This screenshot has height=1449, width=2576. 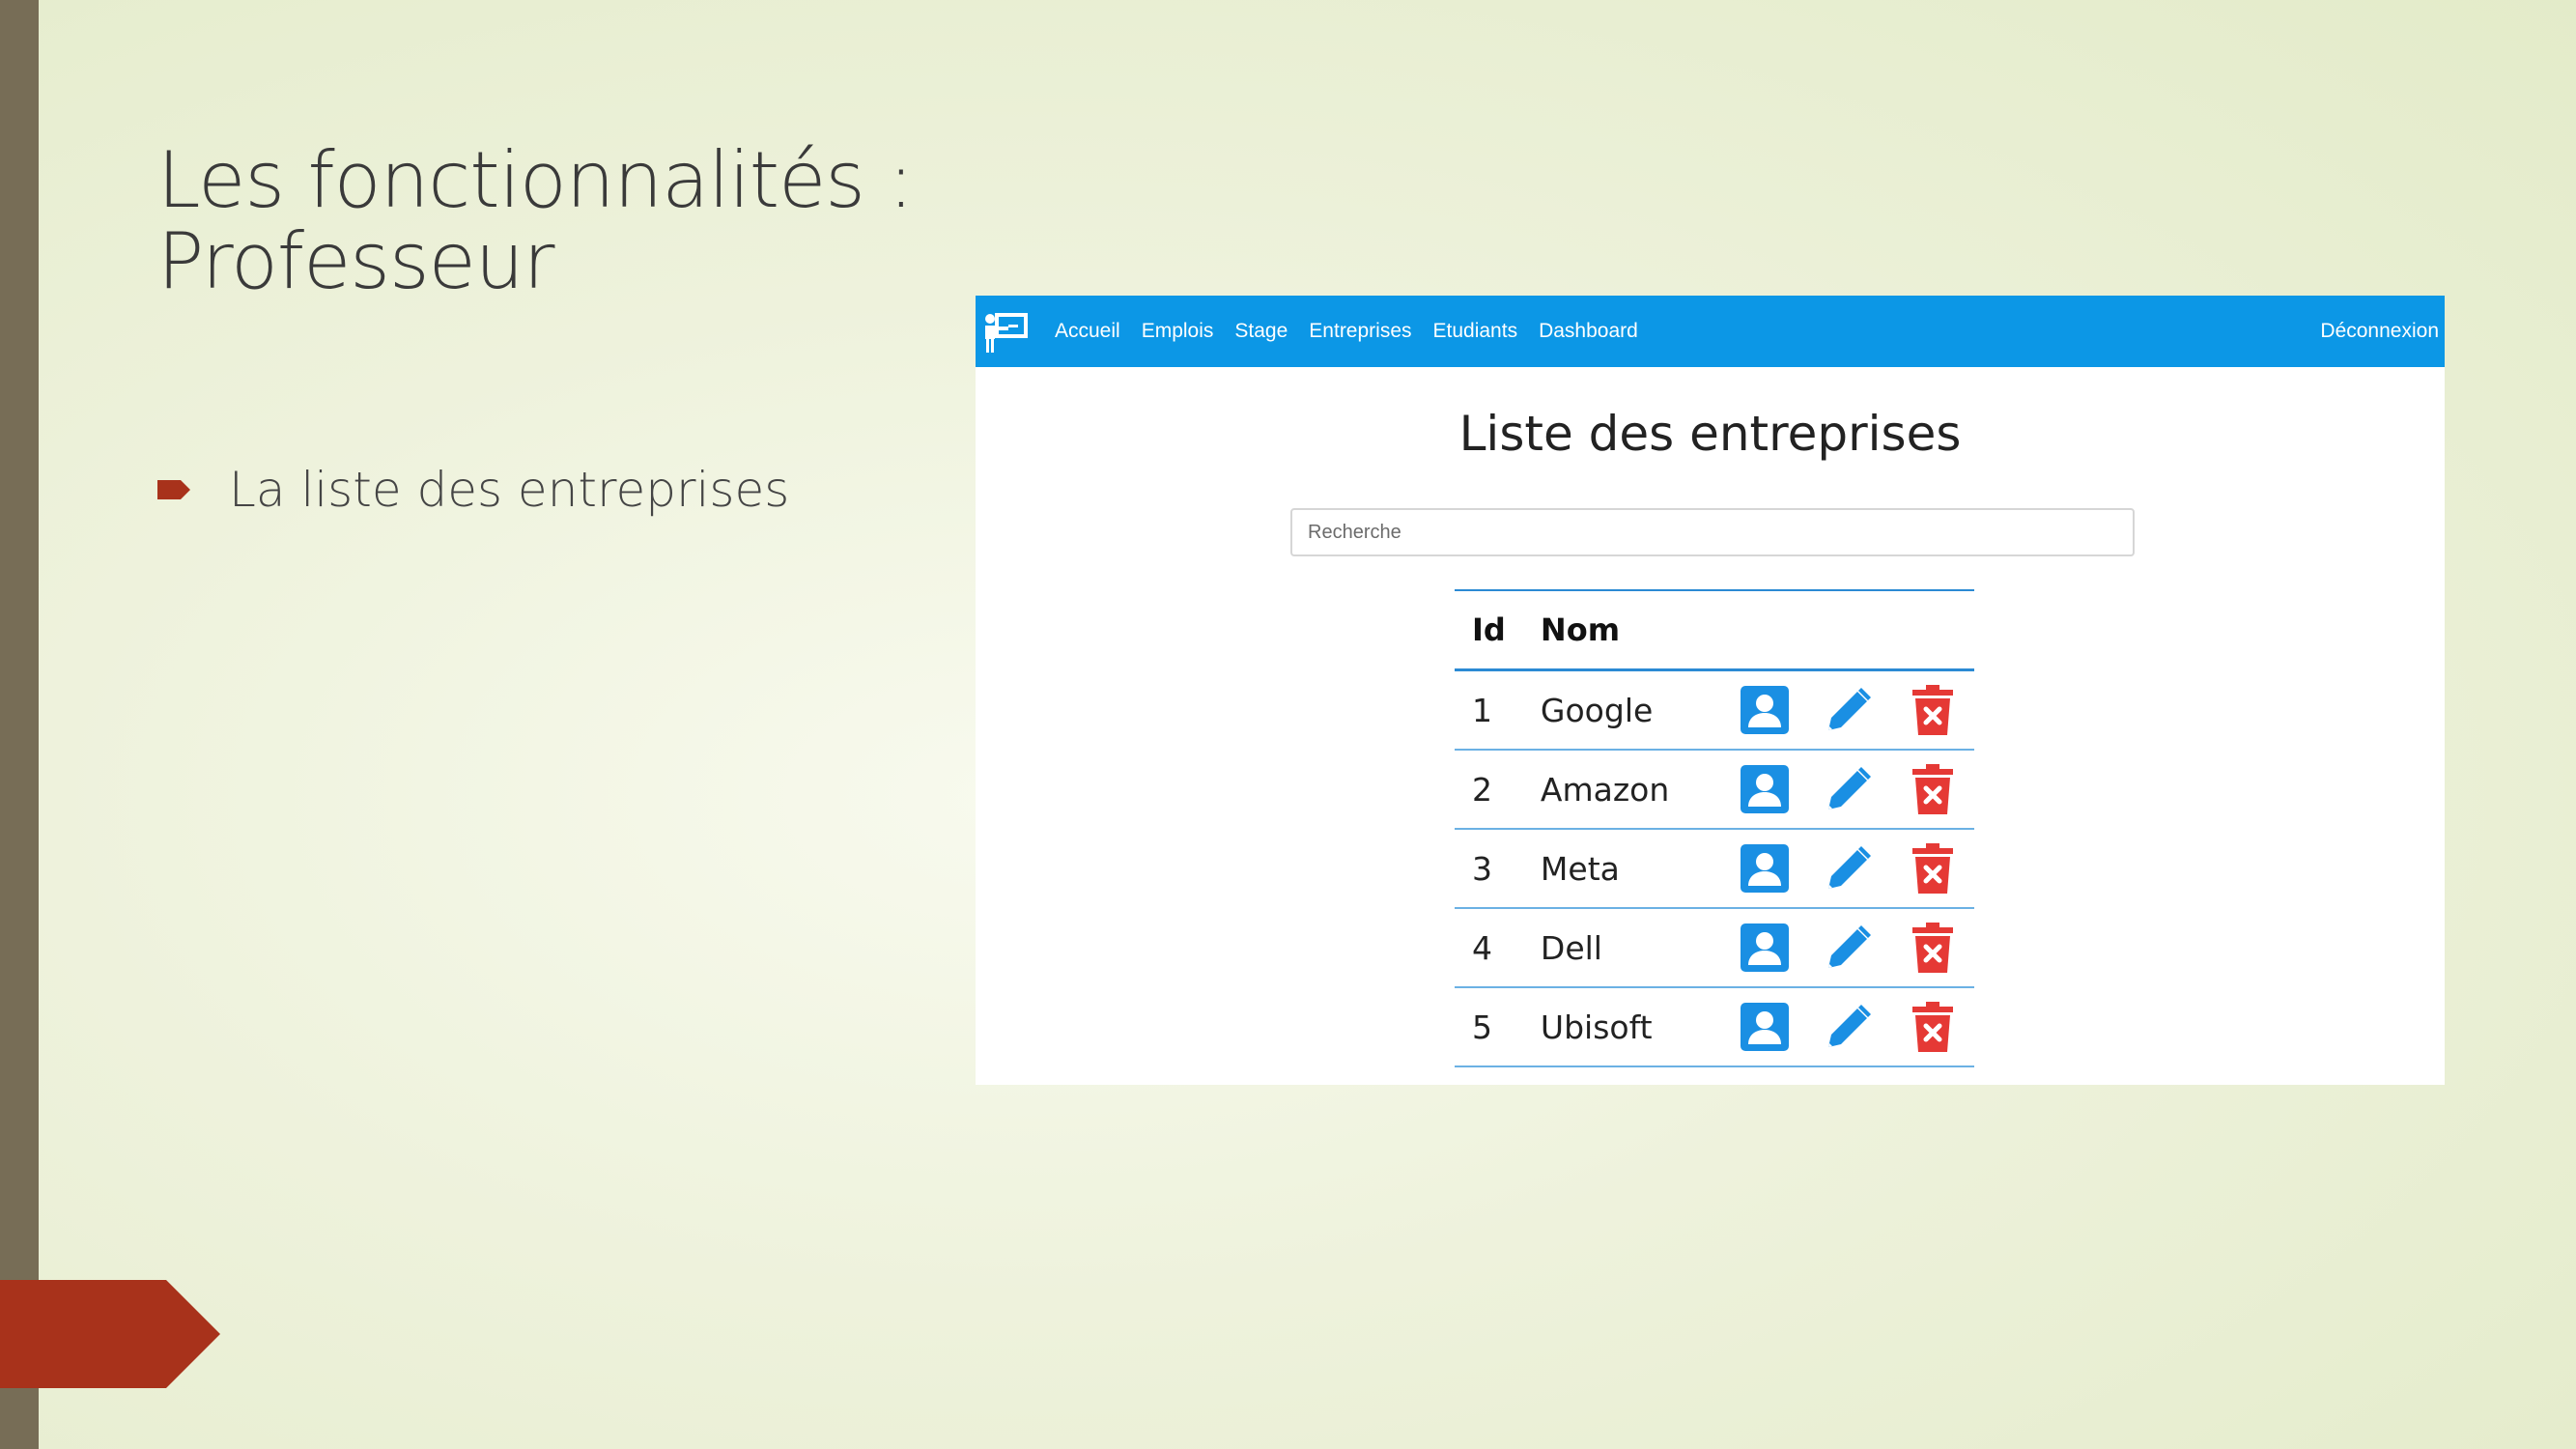 I want to click on logout-link: Déconnexion, so click(x=2379, y=331).